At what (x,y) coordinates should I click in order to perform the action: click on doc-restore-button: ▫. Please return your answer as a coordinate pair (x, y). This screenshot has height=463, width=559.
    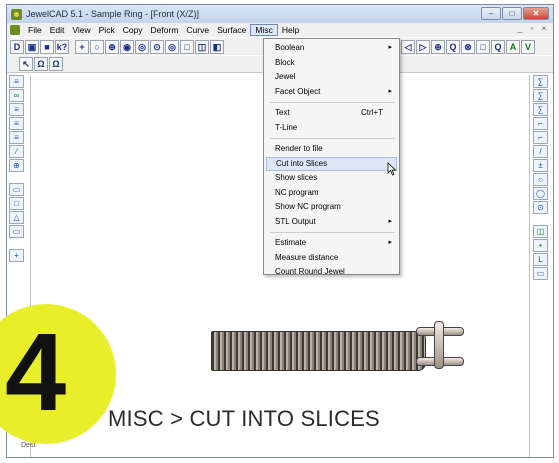
    Looking at the image, I should click on (532, 28).